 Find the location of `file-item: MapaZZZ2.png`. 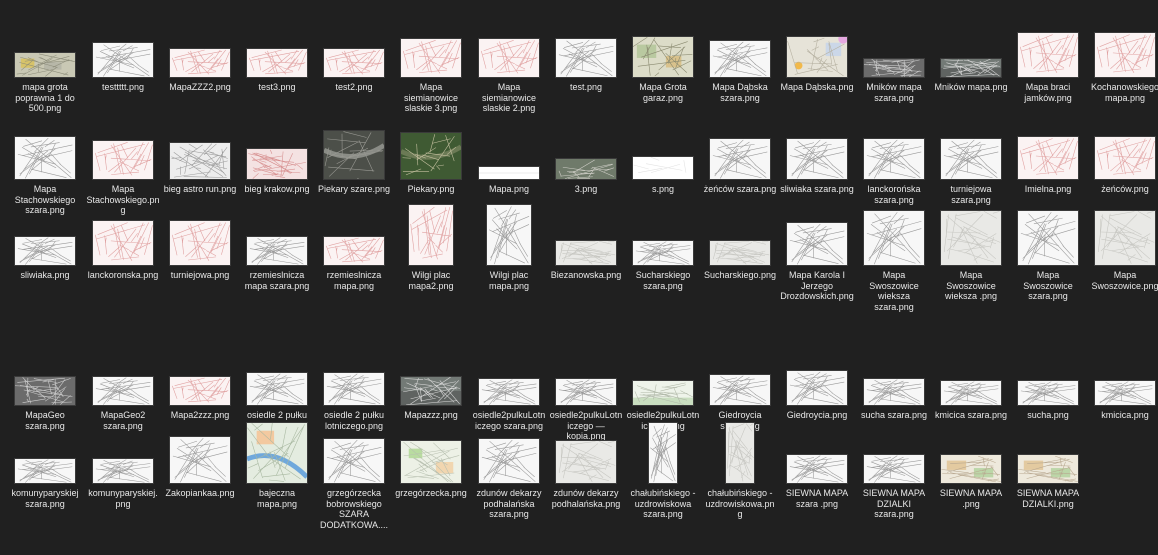

file-item: MapaZZZ2.png is located at coordinates (200, 72).